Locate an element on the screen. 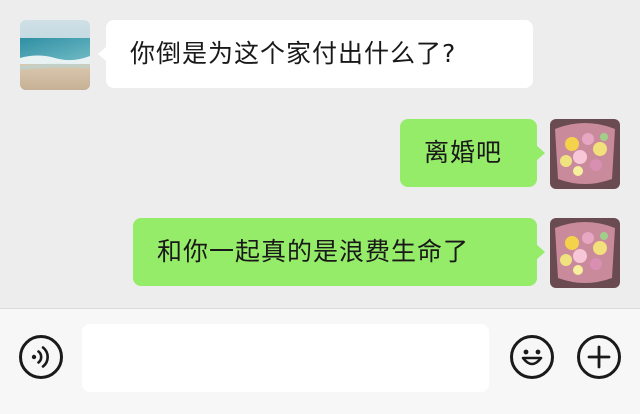 This screenshot has width=640, height=414. contact-avatar is located at coordinates (55, 55).